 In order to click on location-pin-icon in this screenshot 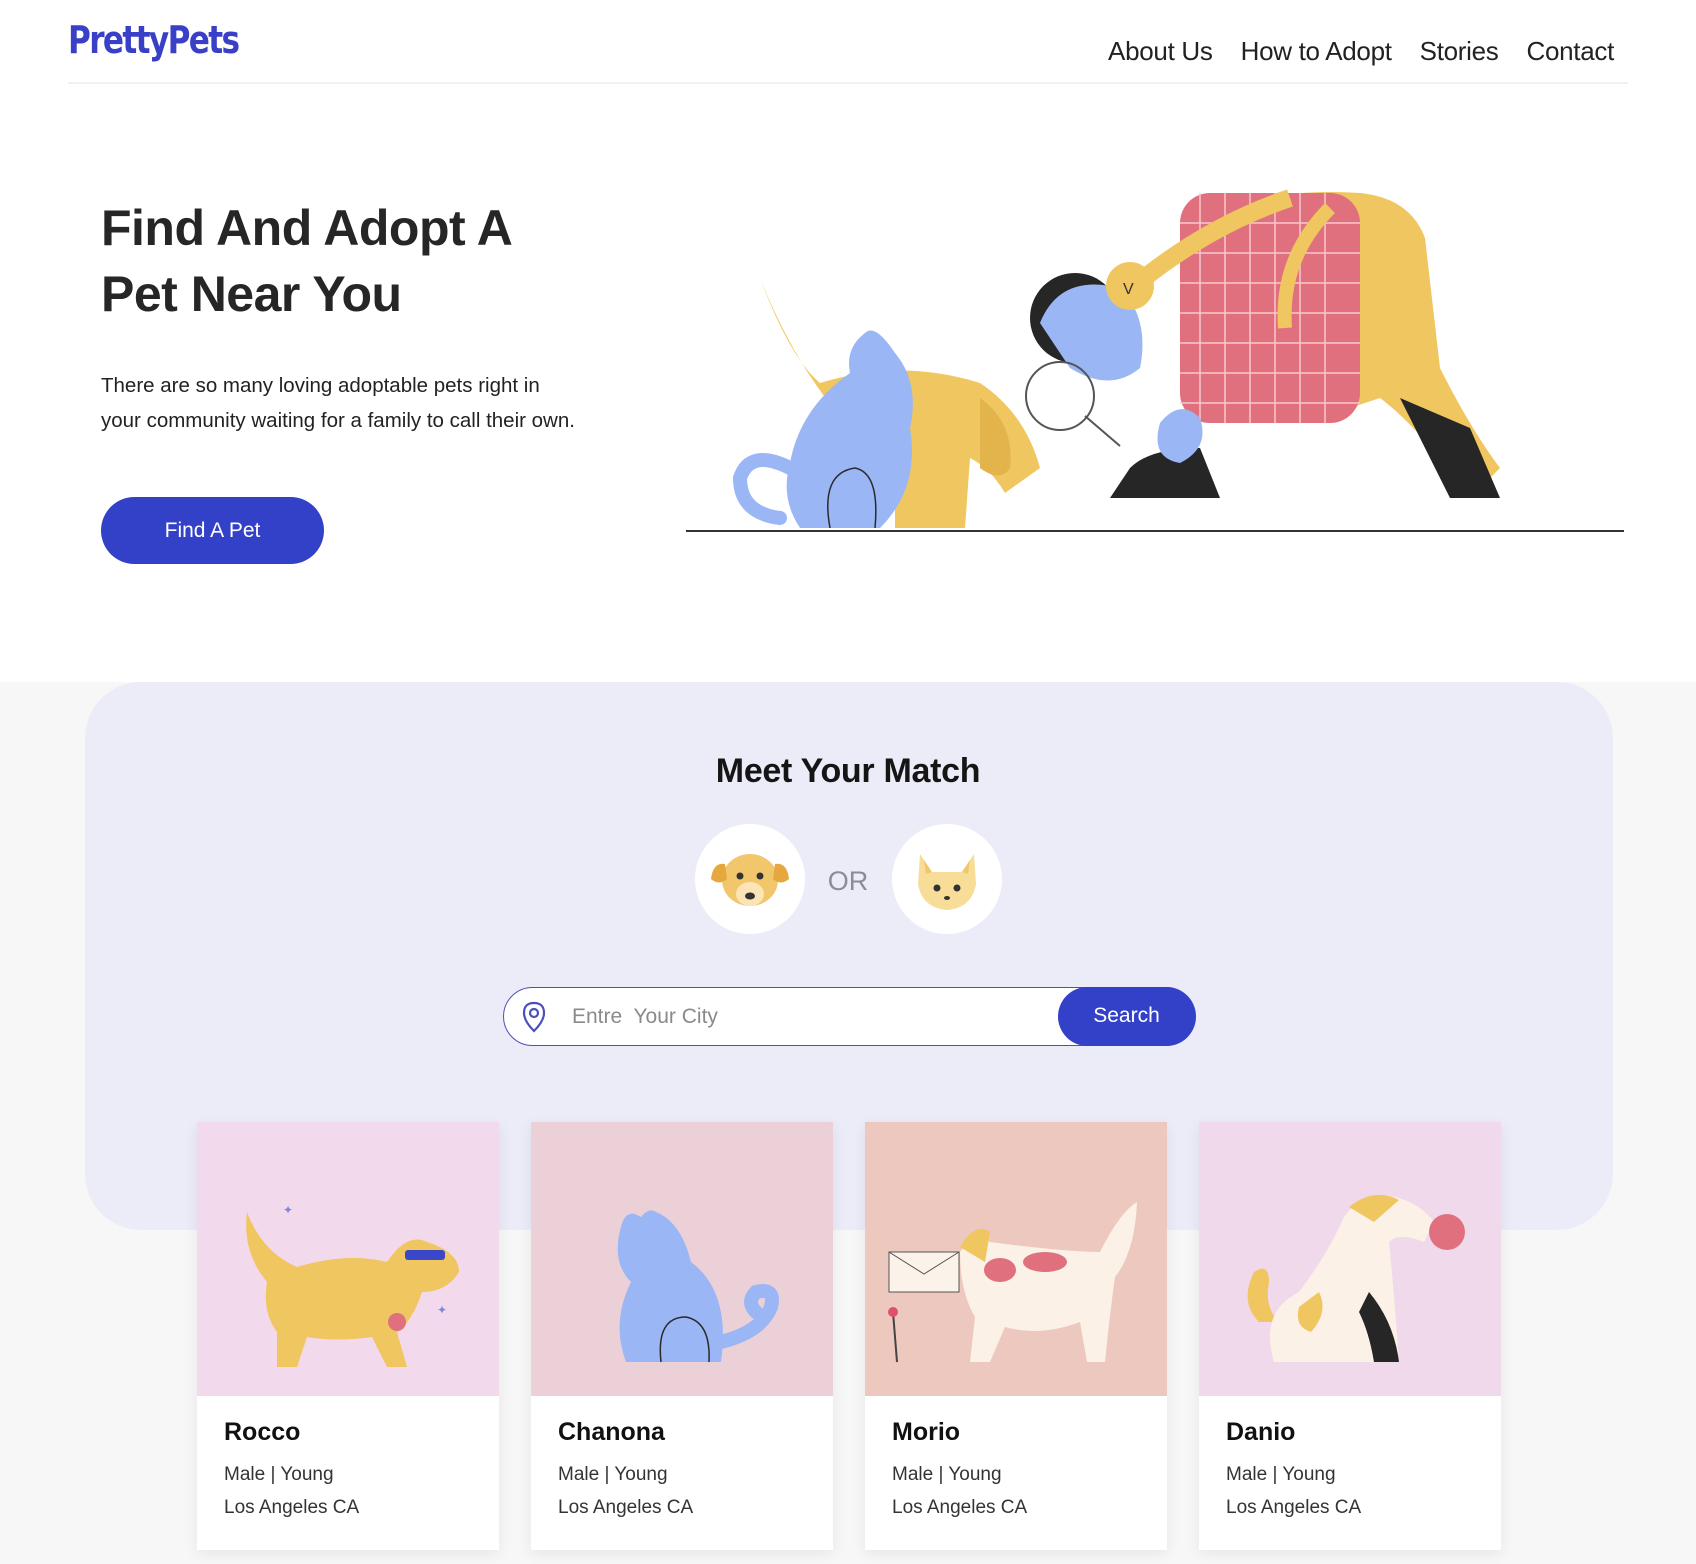, I will do `click(534, 1017)`.